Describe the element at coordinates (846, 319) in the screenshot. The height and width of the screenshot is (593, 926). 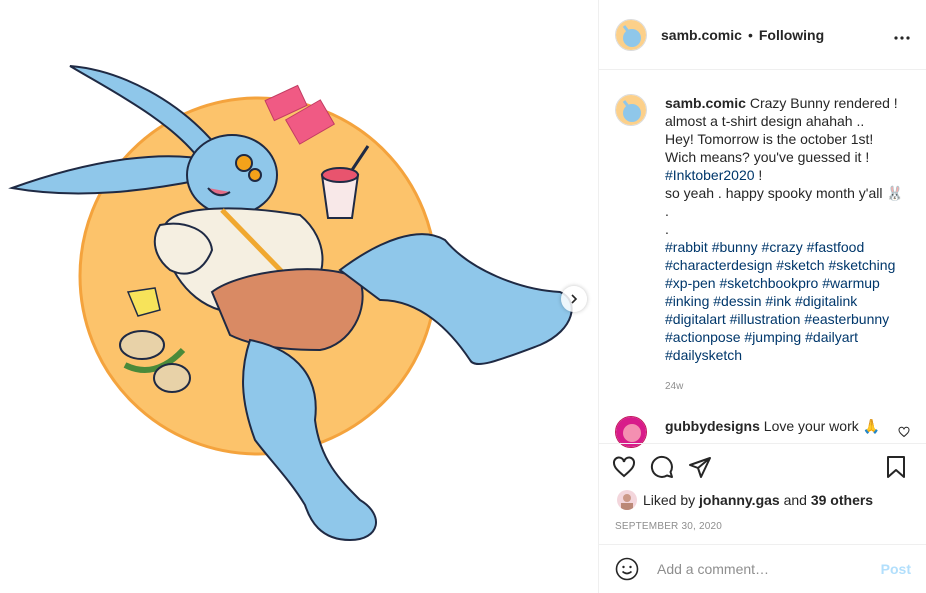
I see `hashtag-link: #easterbunny` at that location.